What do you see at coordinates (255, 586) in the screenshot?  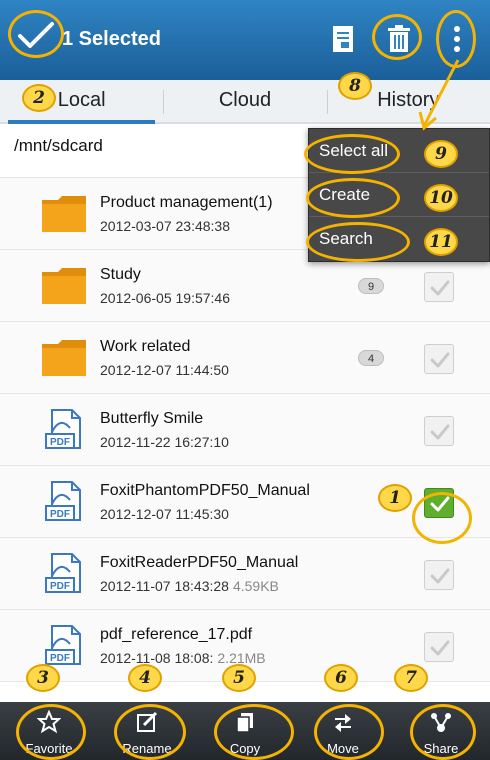 I see `file-size: 4.59KB` at bounding box center [255, 586].